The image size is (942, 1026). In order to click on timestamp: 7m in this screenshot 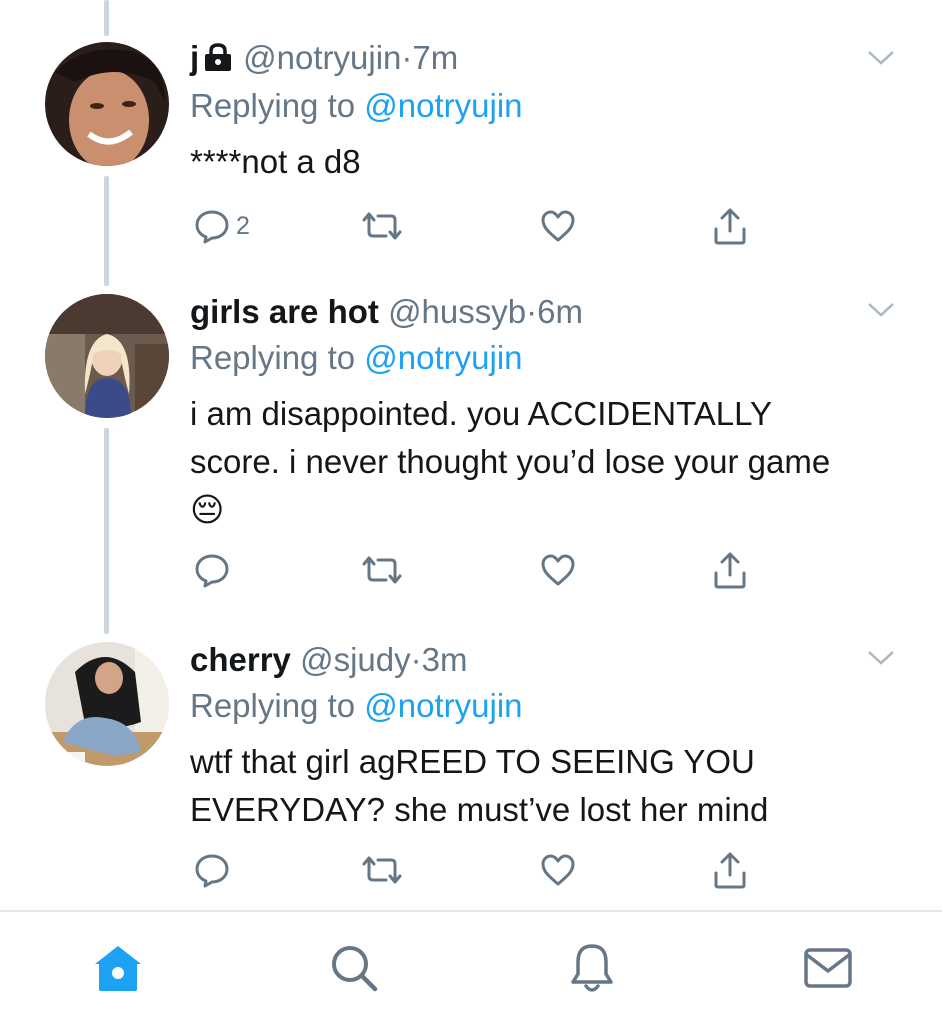, I will do `click(435, 57)`.